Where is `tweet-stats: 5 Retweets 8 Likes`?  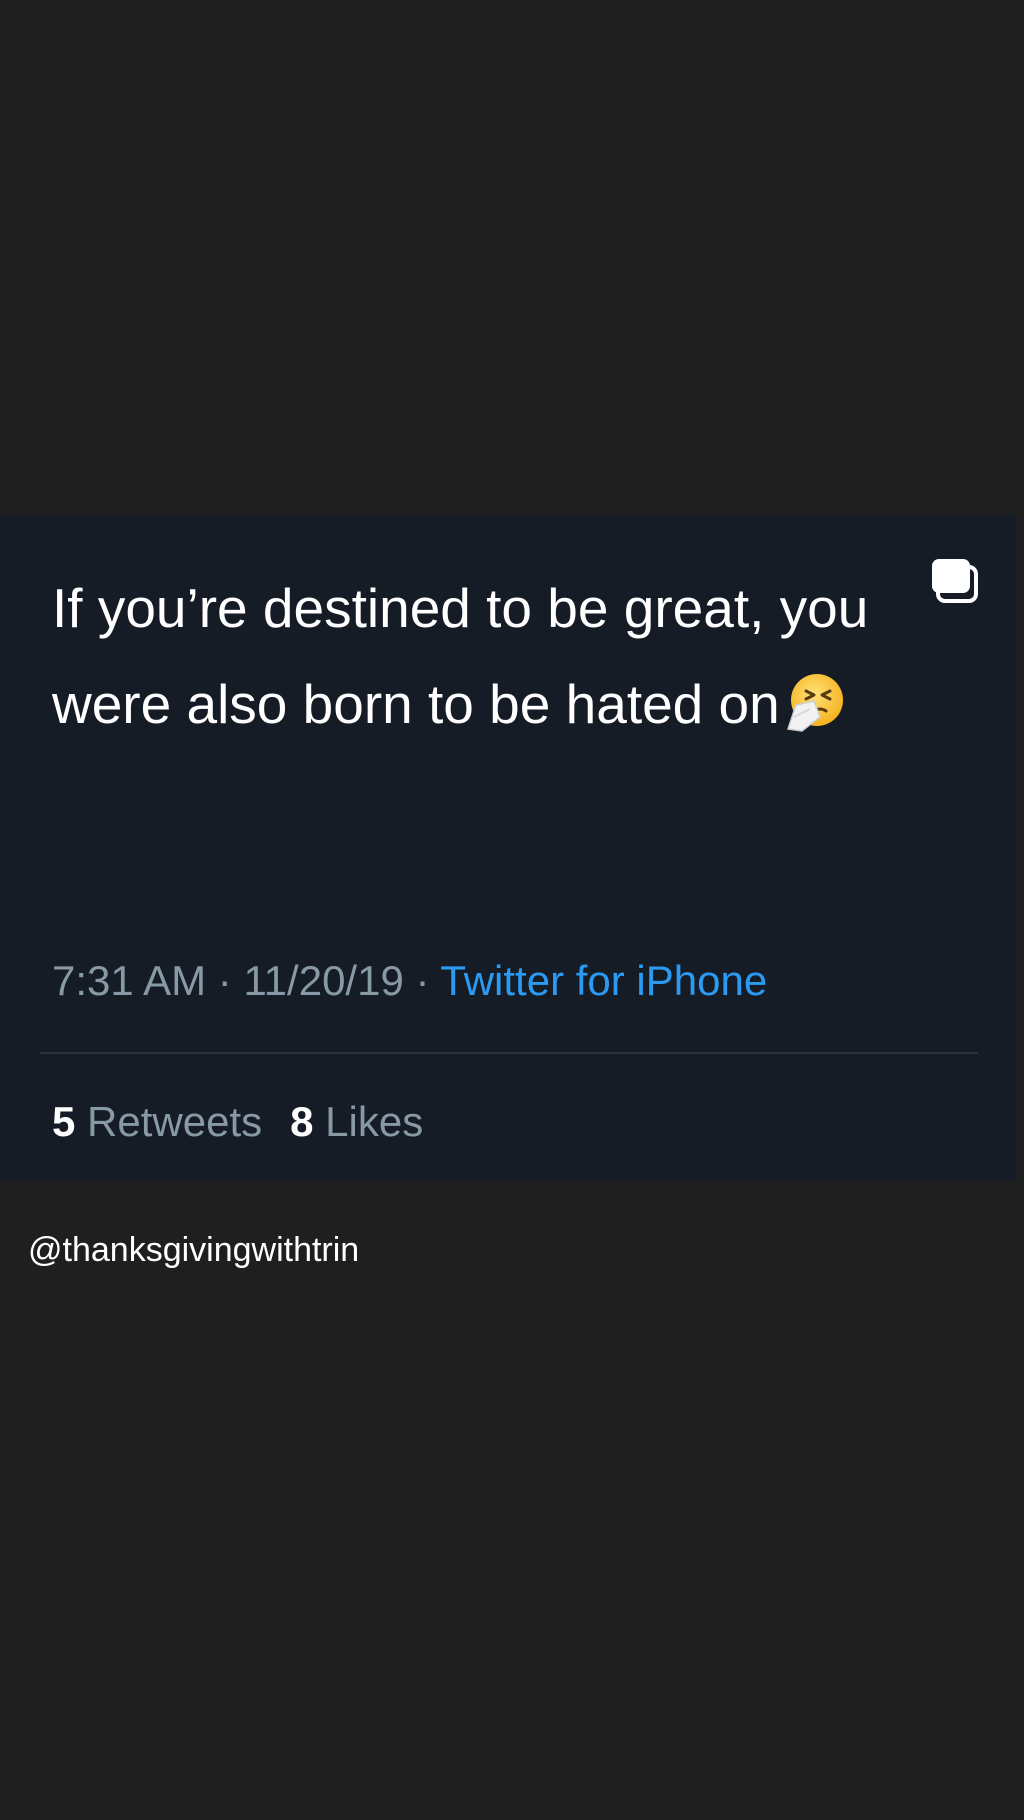
tweet-stats: 5 Retweets 8 Likes is located at coordinates (237, 1122).